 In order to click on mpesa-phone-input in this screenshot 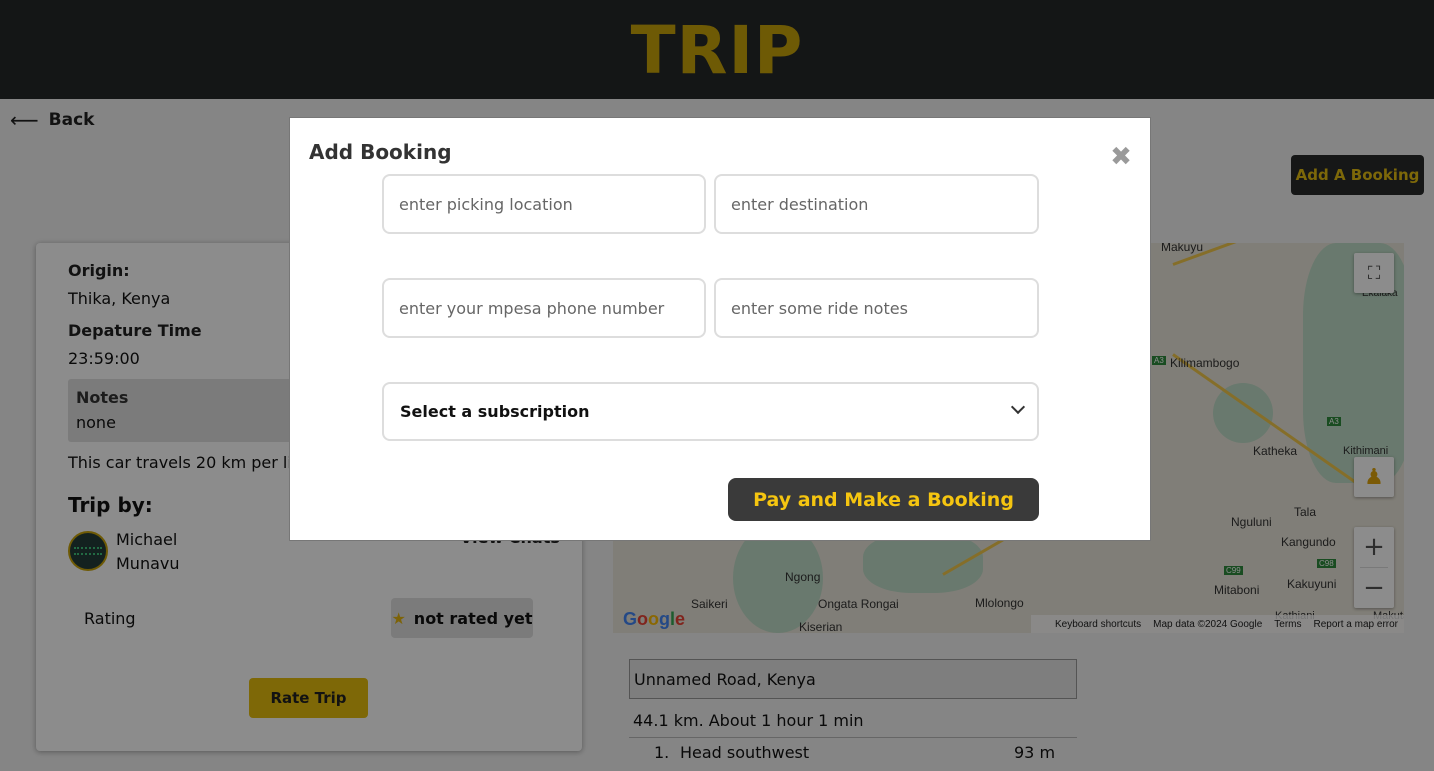, I will do `click(544, 308)`.